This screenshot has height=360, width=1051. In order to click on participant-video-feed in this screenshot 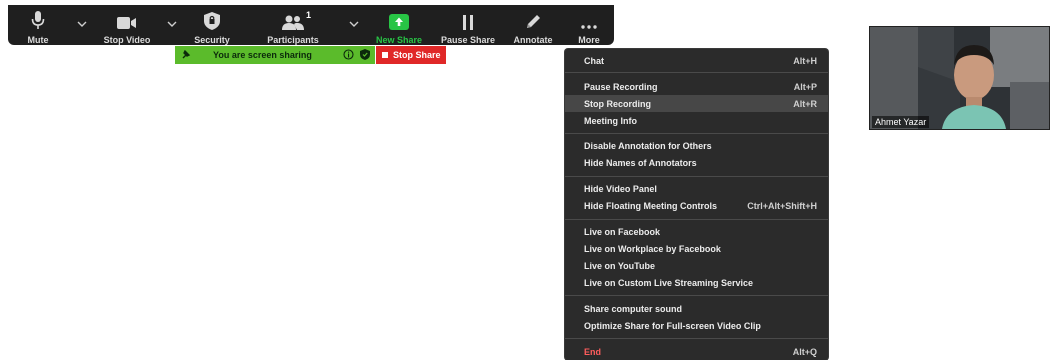, I will do `click(959, 78)`.